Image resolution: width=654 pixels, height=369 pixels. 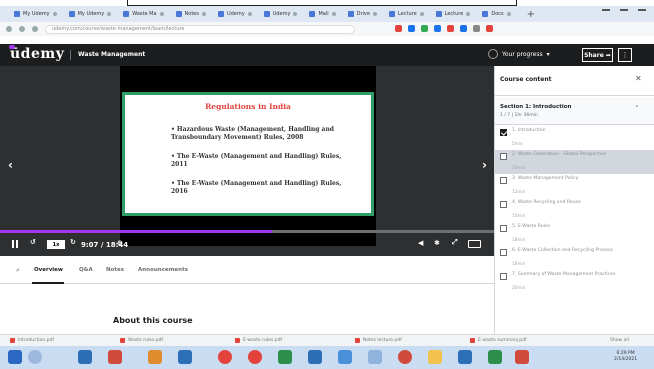 I want to click on chevron-left-icon: ‹, so click(x=10, y=165).